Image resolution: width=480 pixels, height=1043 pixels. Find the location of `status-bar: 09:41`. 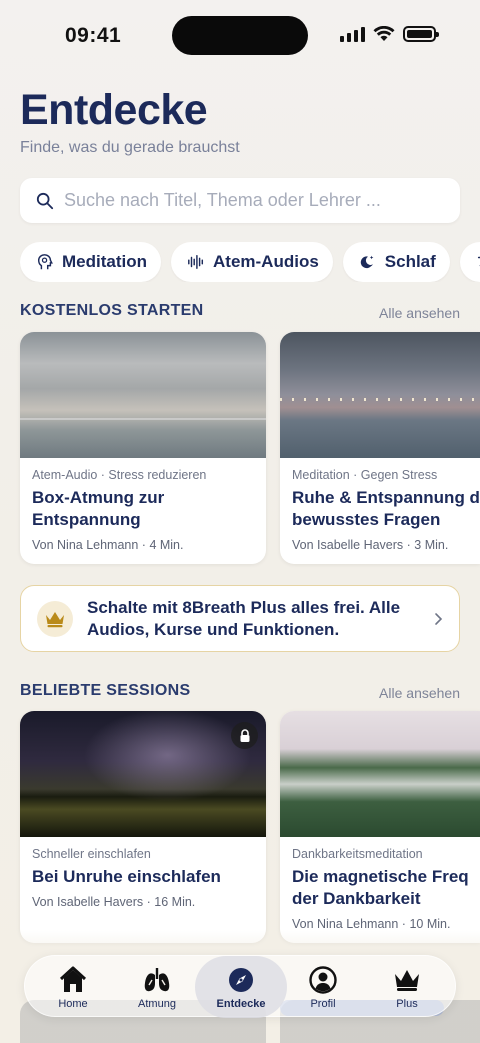

status-bar: 09:41 is located at coordinates (240, 35).